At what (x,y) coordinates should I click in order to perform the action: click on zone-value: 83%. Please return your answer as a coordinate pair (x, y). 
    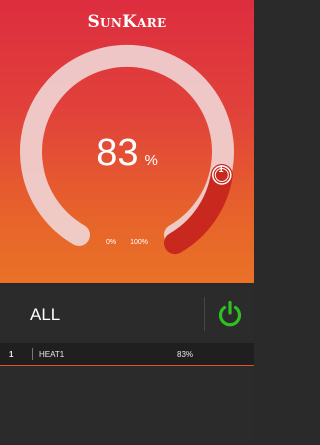
    Looking at the image, I should click on (185, 354).